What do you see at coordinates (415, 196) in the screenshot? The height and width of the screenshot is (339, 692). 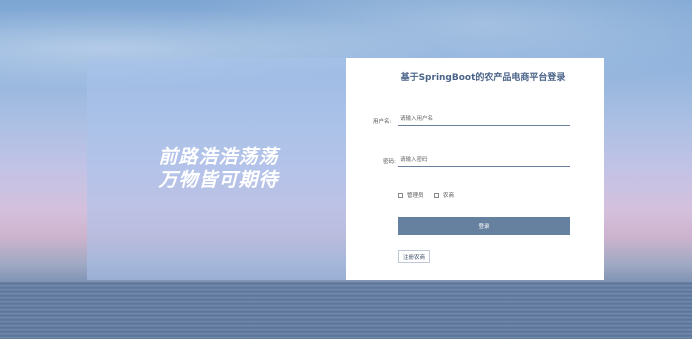 I see `role-admin-label: 管理员` at bounding box center [415, 196].